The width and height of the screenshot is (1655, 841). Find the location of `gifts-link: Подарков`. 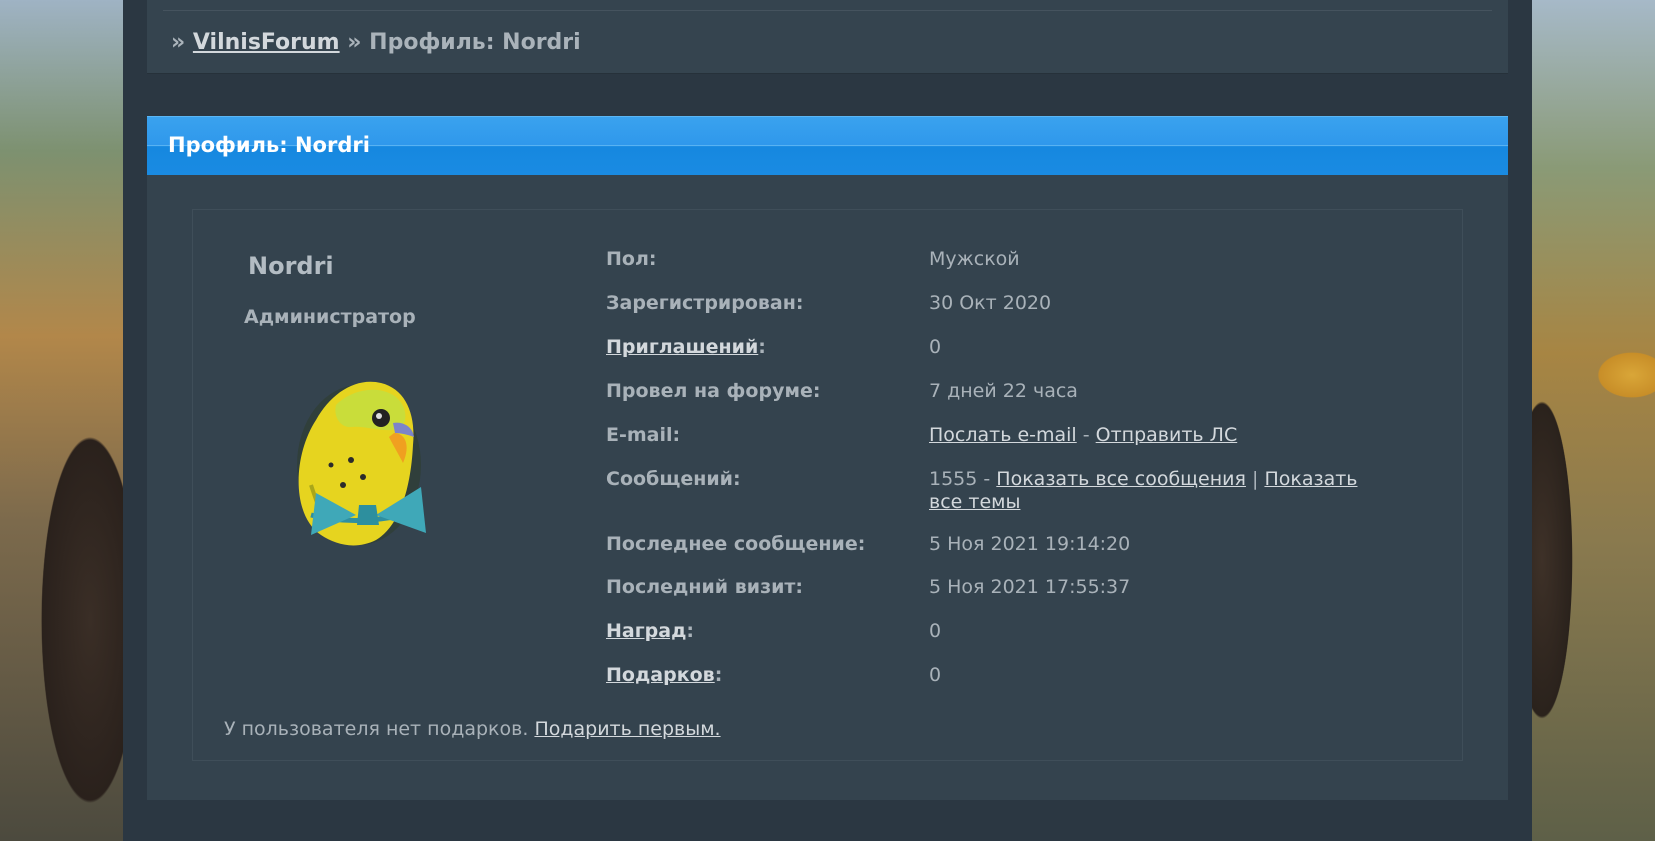

gifts-link: Подарков is located at coordinates (660, 675).